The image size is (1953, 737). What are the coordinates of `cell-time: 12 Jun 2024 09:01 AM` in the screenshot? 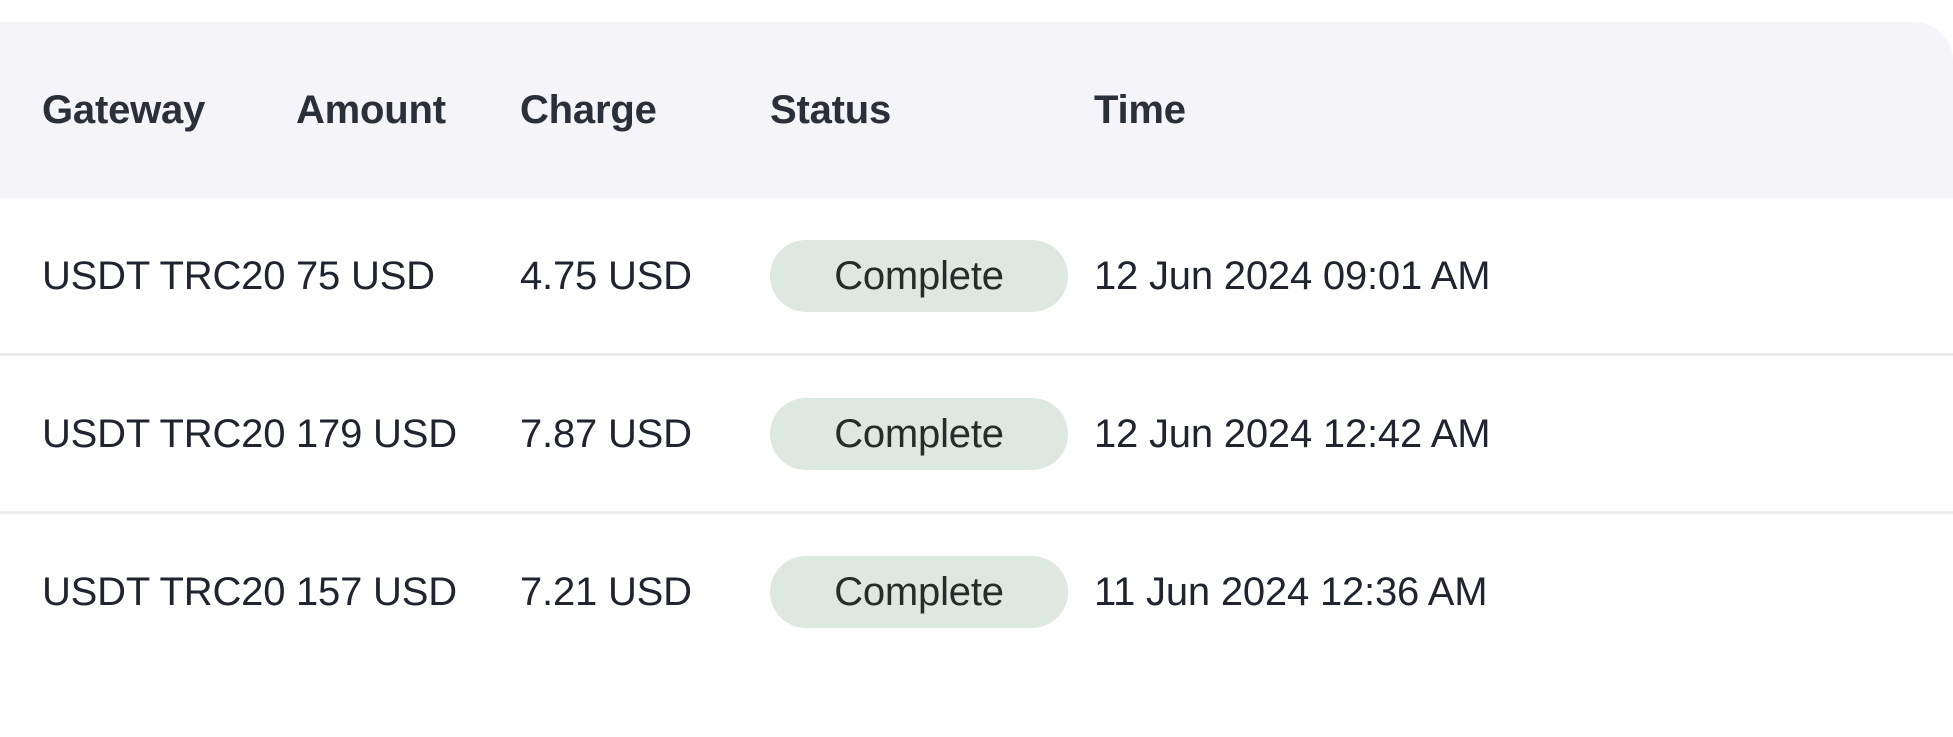 It's located at (1523, 277).